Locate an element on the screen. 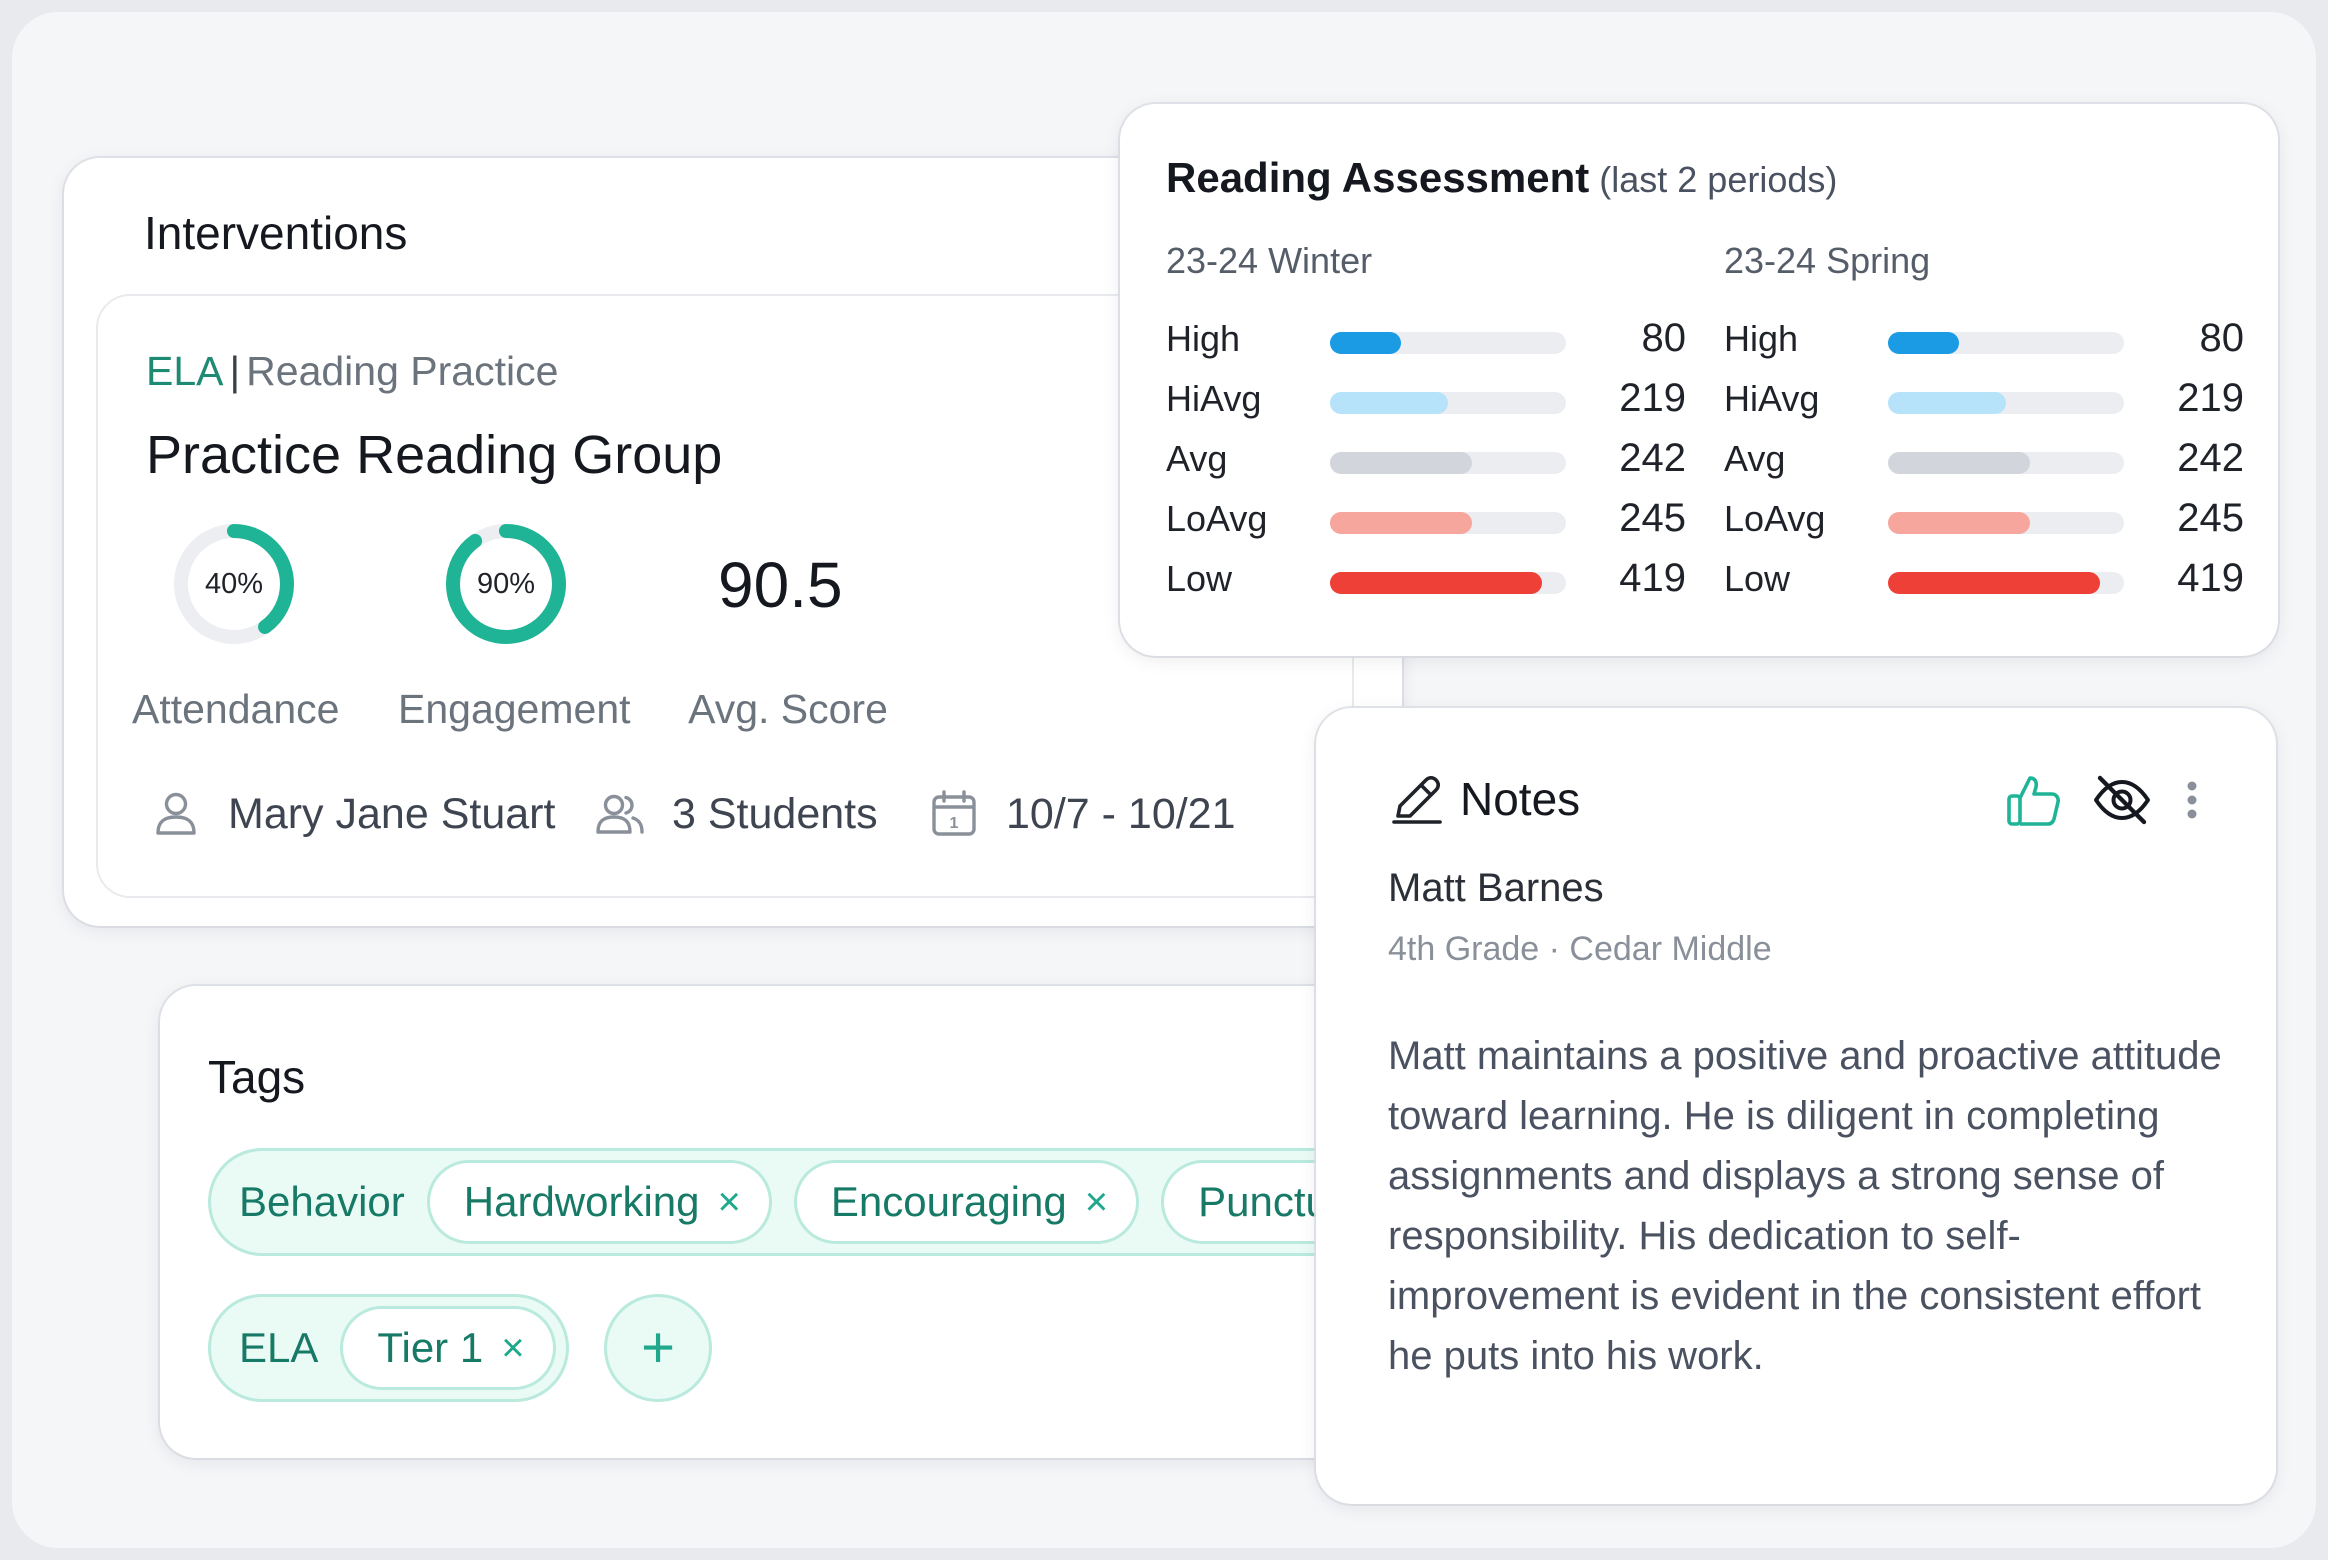  assessment-title-text: Reading Assessment is located at coordinates (1378, 177).